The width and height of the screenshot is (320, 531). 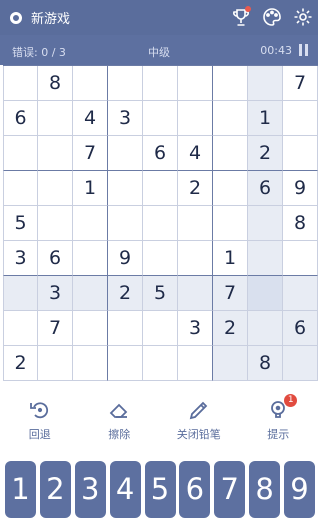 What do you see at coordinates (40, 17) in the screenshot?
I see `new-game-button: 新游戏` at bounding box center [40, 17].